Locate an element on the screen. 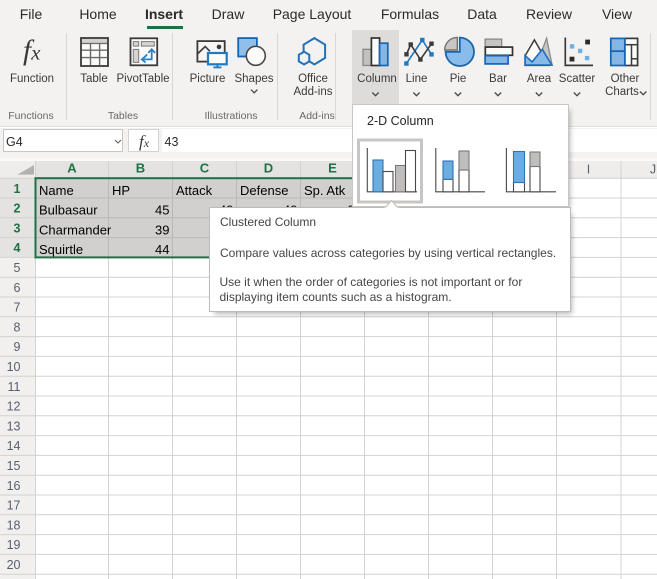 This screenshot has height=579, width=657. svg-text: 14 is located at coordinates (14, 446).